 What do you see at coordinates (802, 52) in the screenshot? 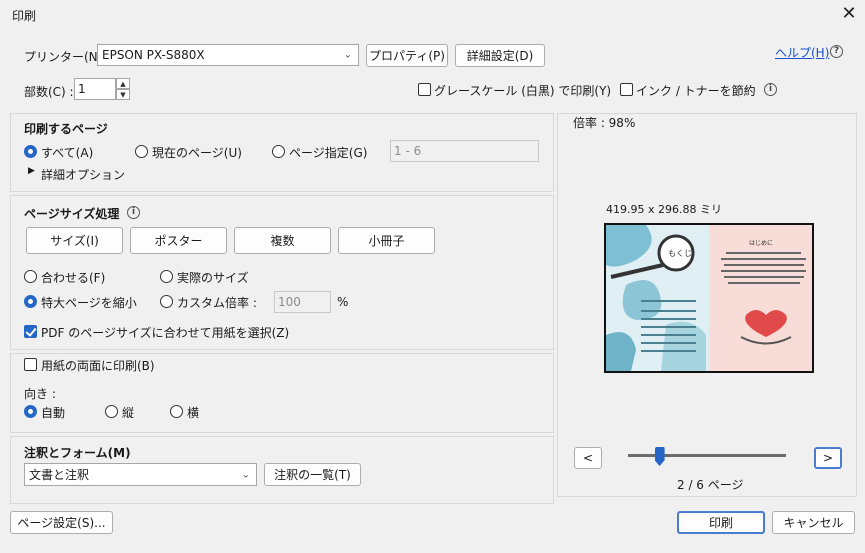
I see `help-link: ヘルプ(H)` at bounding box center [802, 52].